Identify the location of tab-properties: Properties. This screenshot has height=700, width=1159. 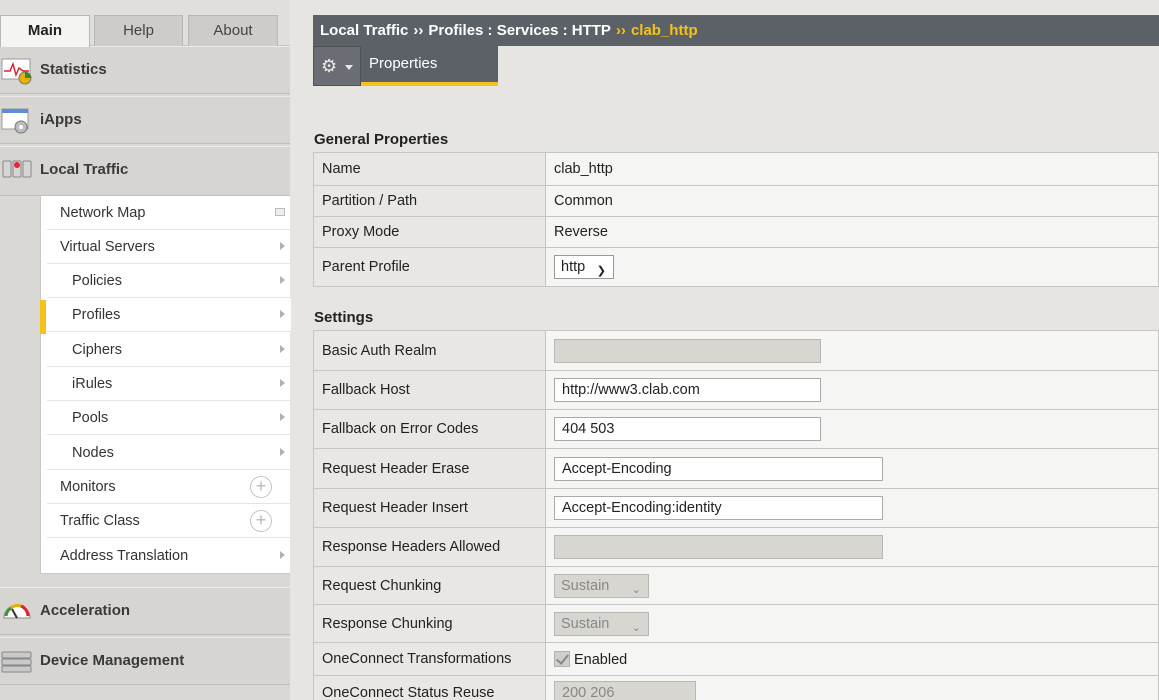
(429, 66).